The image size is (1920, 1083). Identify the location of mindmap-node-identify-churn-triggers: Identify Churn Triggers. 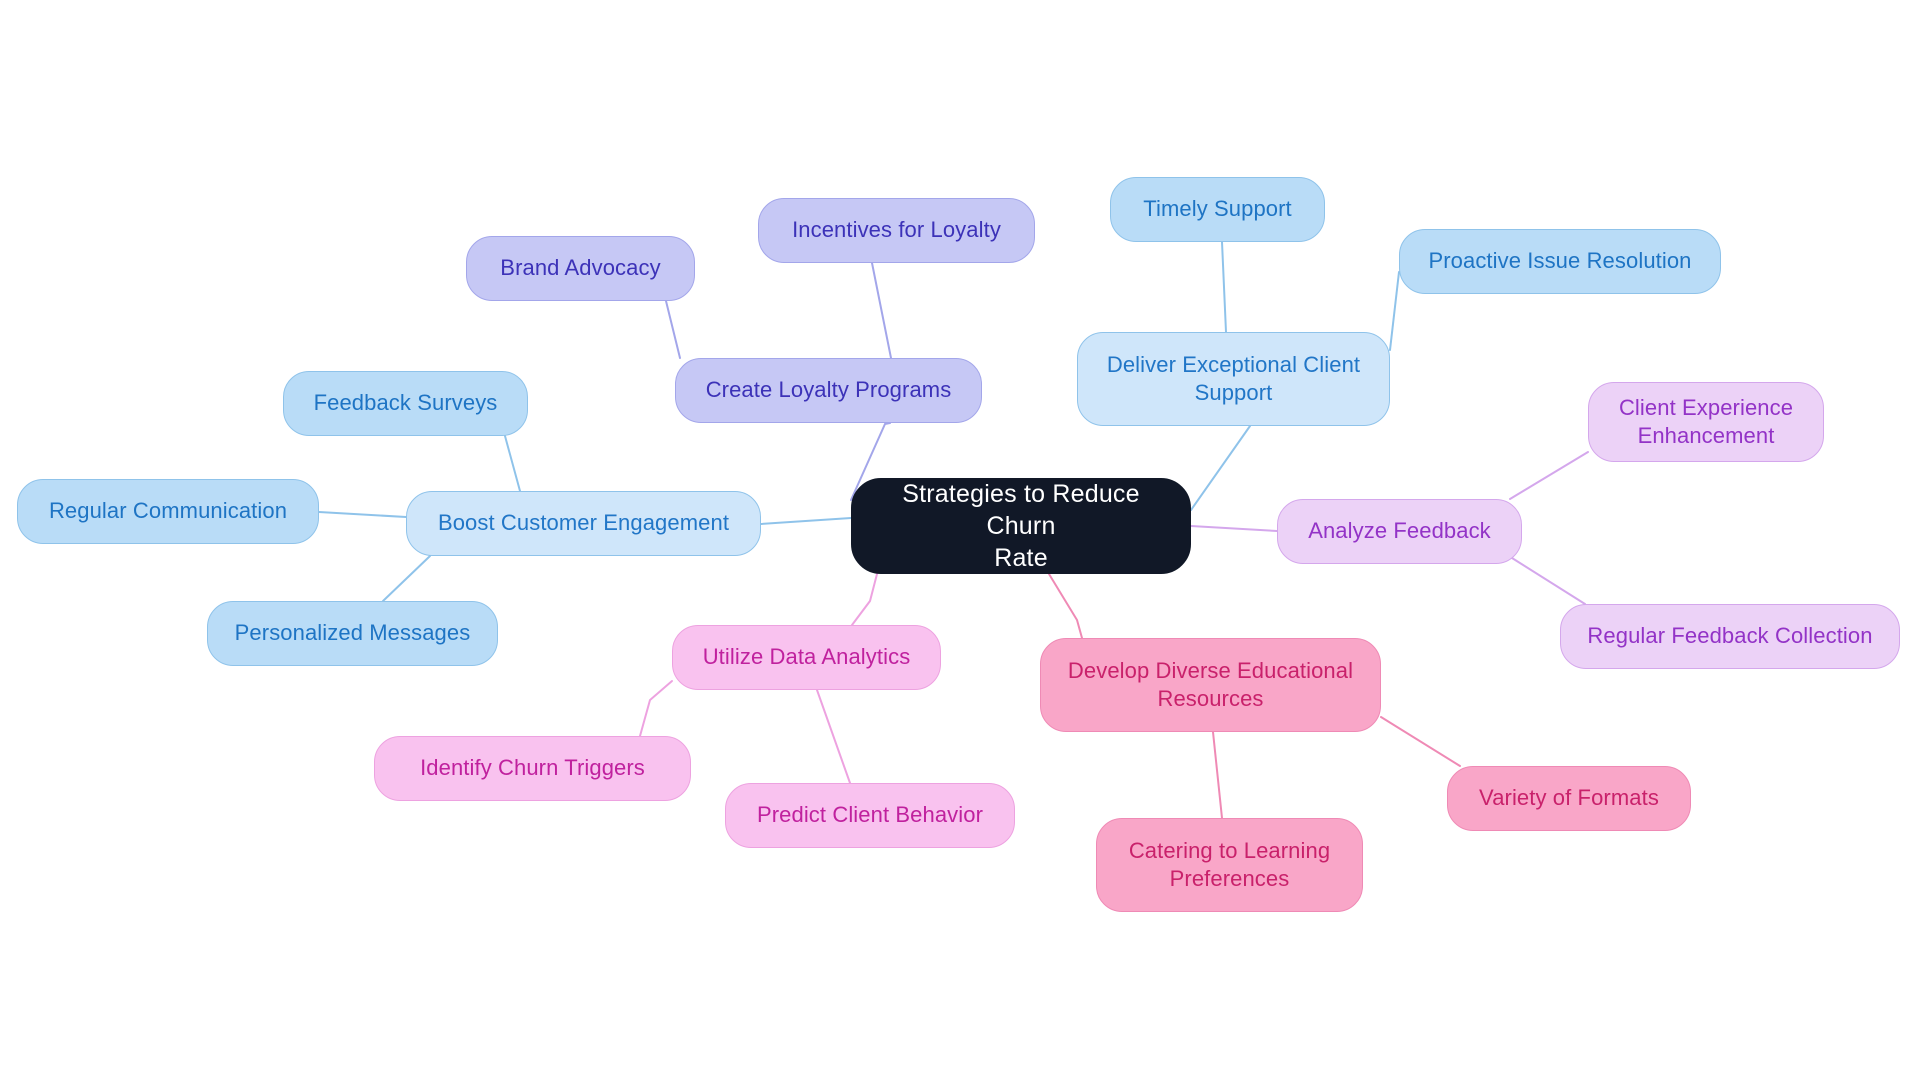
(532, 768).